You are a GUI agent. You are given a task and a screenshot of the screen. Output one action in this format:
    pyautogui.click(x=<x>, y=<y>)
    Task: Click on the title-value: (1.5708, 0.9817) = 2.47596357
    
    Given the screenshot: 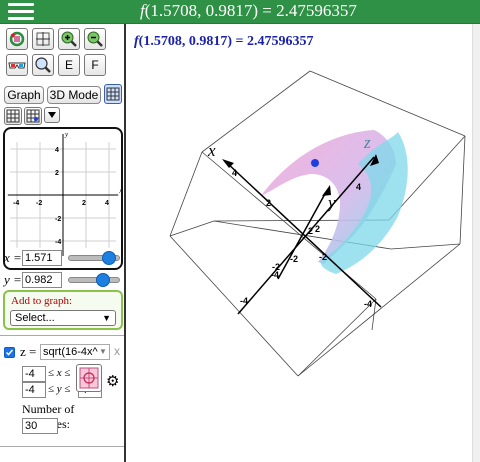 What is the action you would take?
    pyautogui.click(x=250, y=10)
    